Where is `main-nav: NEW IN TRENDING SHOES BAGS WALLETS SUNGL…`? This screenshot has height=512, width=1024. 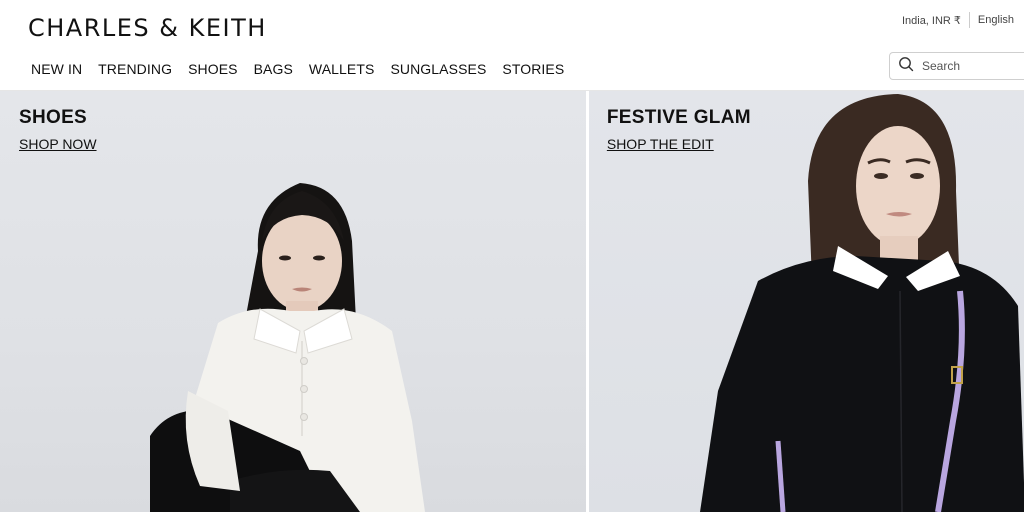
main-nav: NEW IN TRENDING SHOES BAGS WALLETS SUNGL… is located at coordinates (305, 69).